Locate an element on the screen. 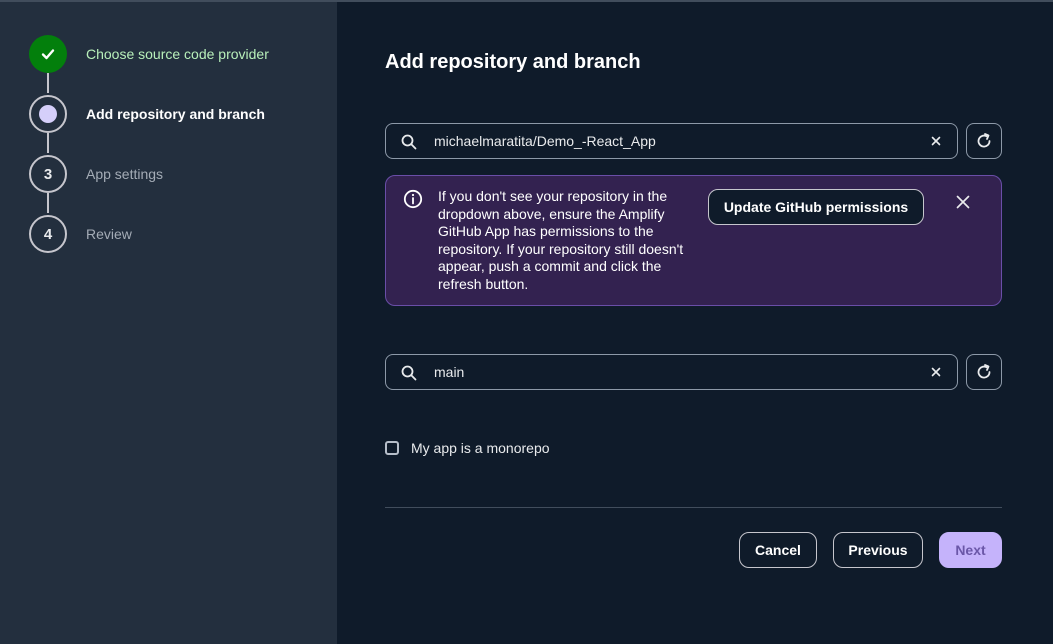 Image resolution: width=1053 pixels, height=644 pixels. current-dot is located at coordinates (48, 114).